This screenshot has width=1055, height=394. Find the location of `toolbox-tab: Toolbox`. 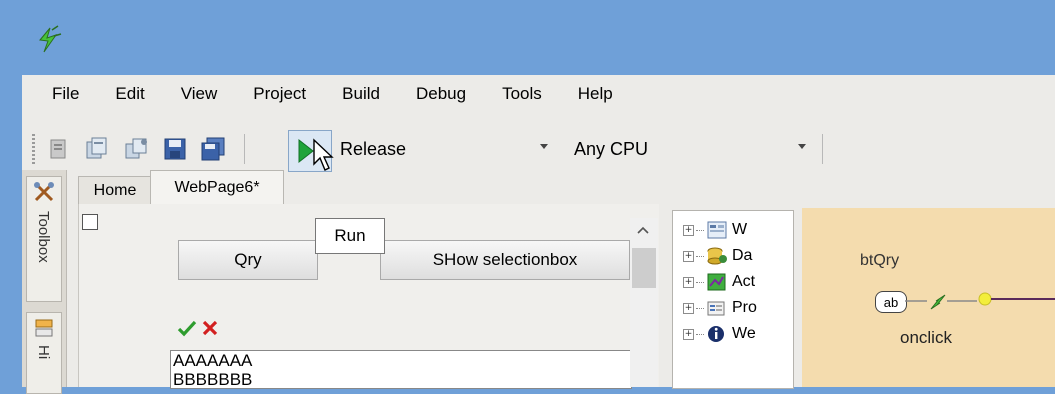

toolbox-tab: Toolbox is located at coordinates (44, 239).